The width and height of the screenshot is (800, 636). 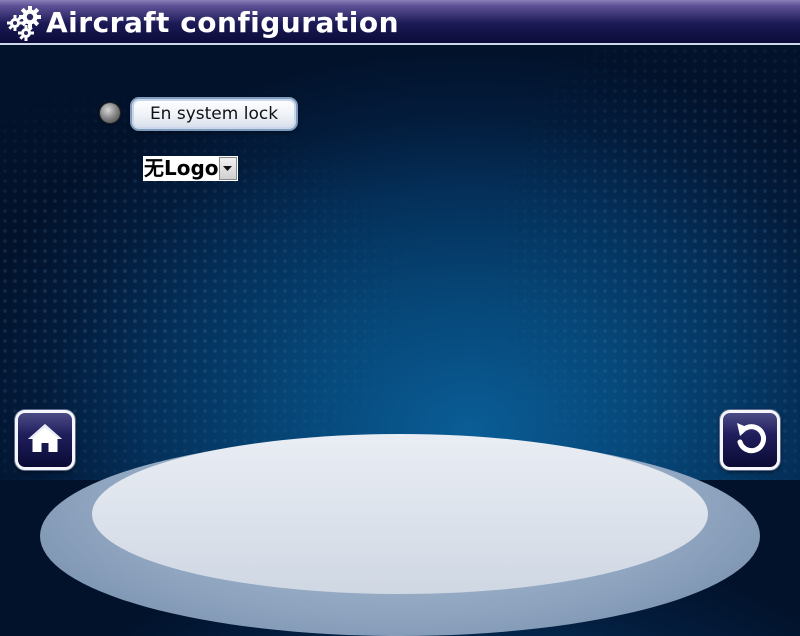 I want to click on logo-select: 无Logo, so click(x=190, y=168).